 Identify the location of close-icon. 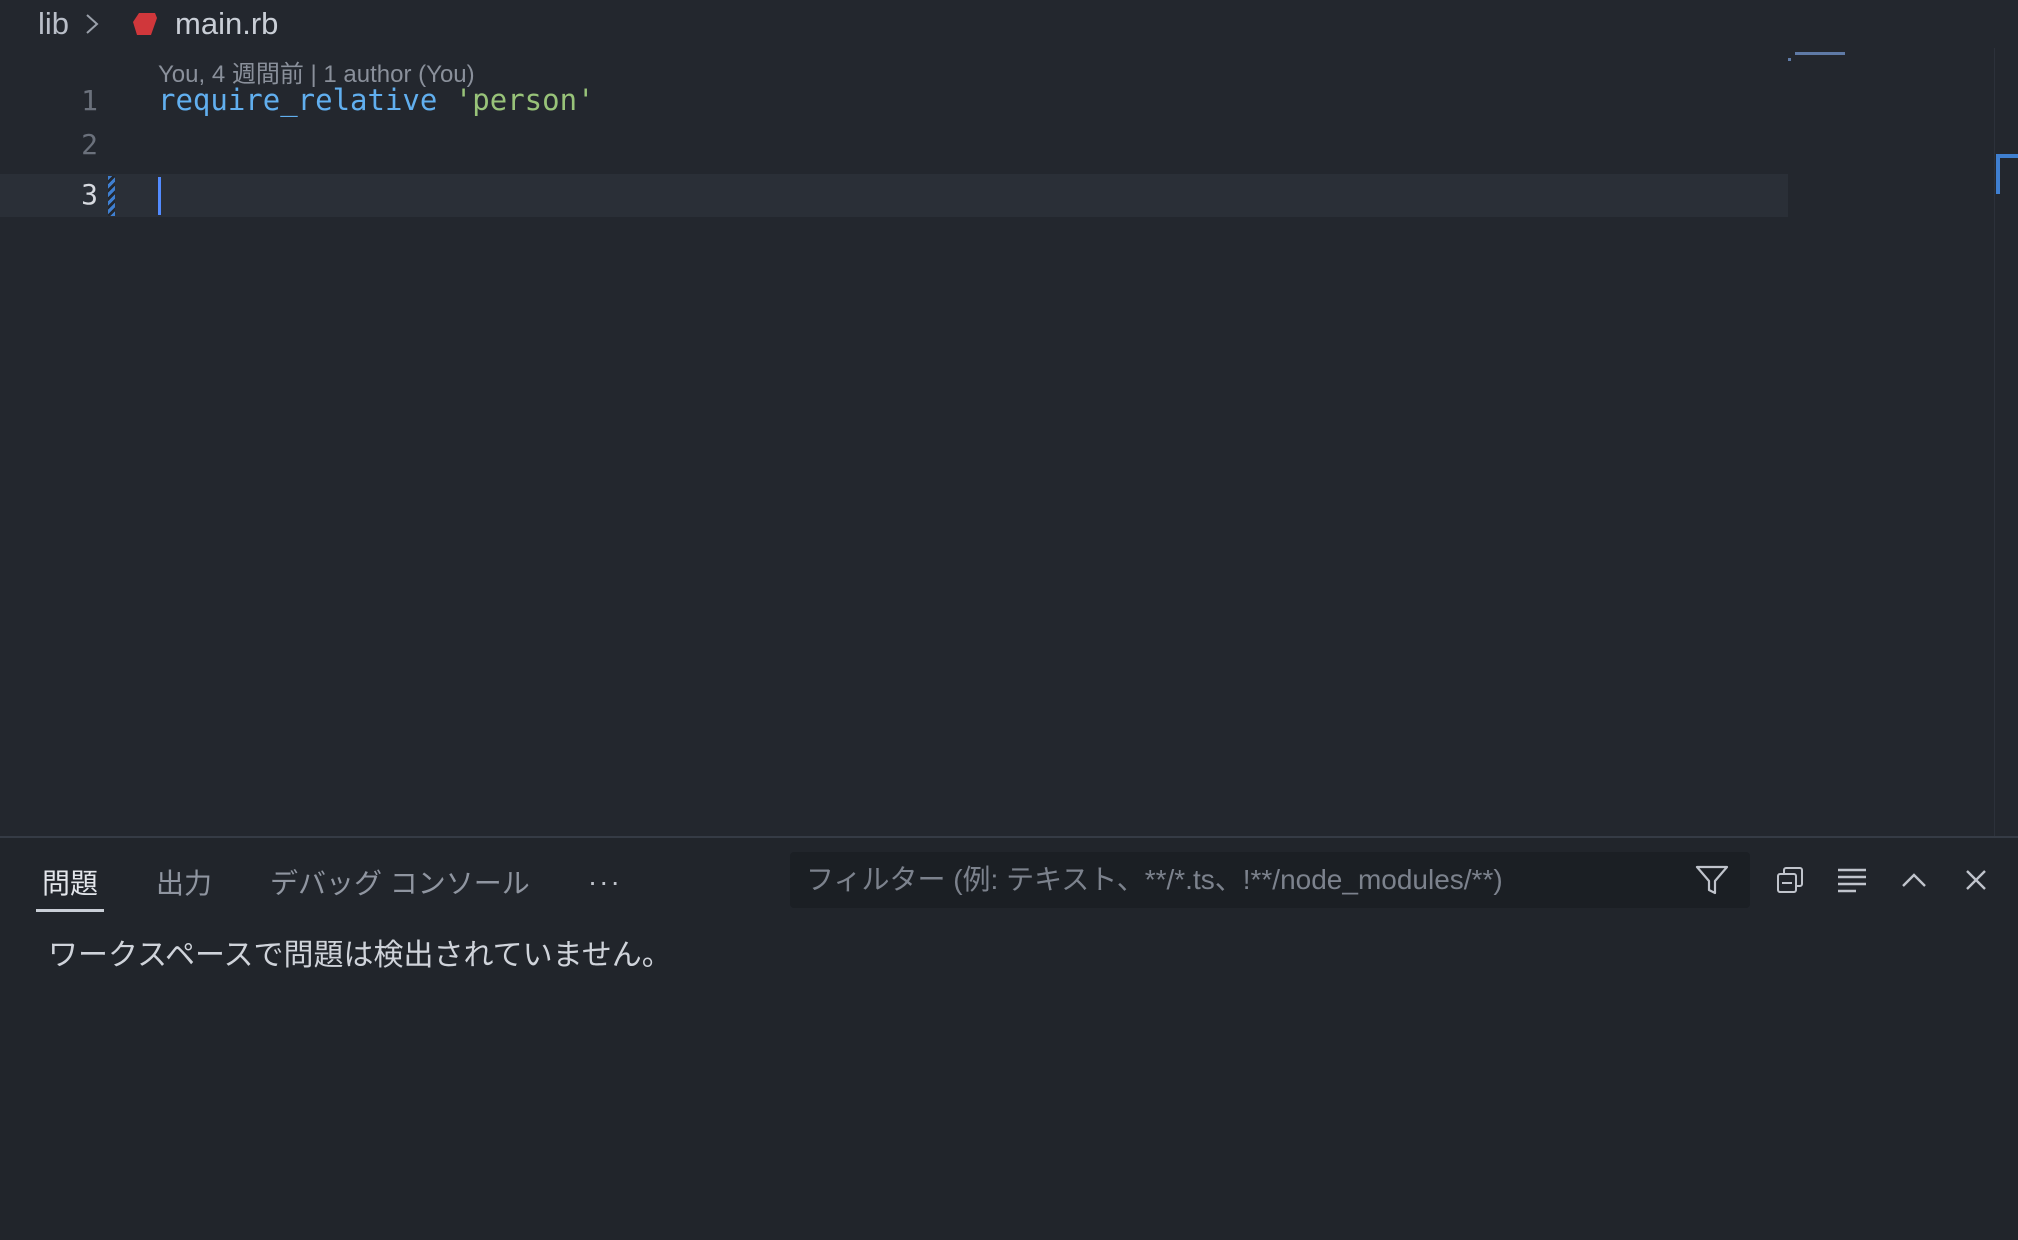
(1976, 880).